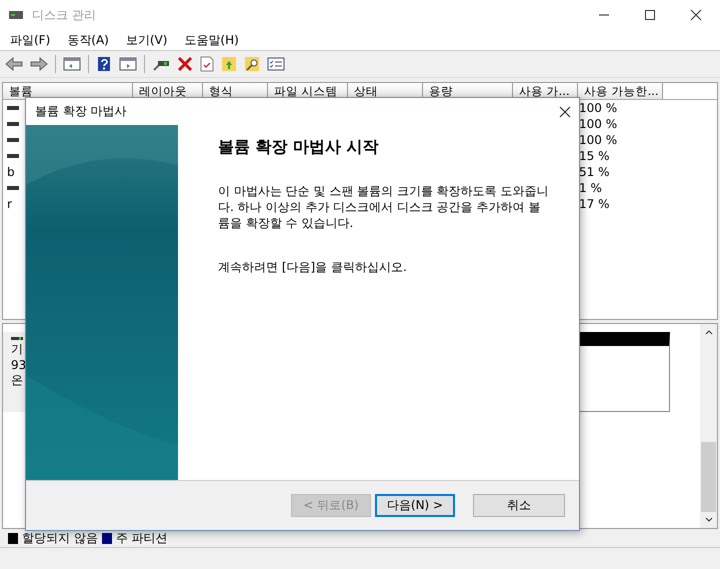  Describe the element at coordinates (299, 147) in the screenshot. I see `wizard-heading: 볼륨 확장 마법사 시작` at that location.